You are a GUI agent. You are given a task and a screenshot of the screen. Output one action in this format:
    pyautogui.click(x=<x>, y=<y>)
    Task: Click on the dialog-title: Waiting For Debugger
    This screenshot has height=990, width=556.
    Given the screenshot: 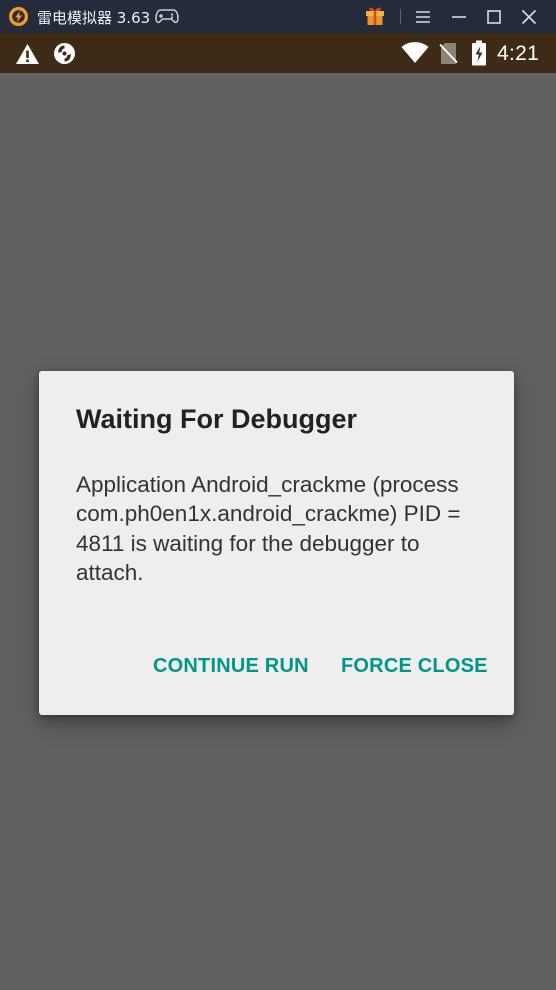 What is the action you would take?
    pyautogui.click(x=216, y=419)
    